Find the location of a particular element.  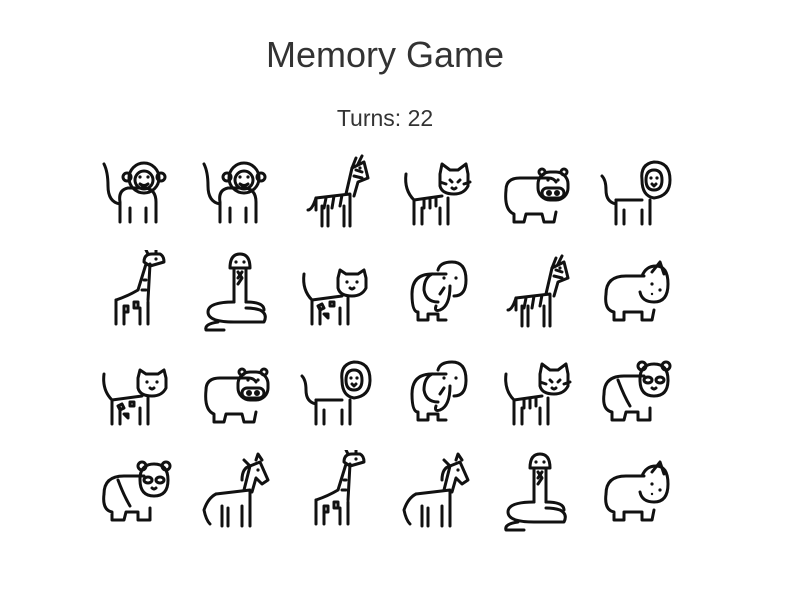

turns-label: Turns: is located at coordinates (369, 118).